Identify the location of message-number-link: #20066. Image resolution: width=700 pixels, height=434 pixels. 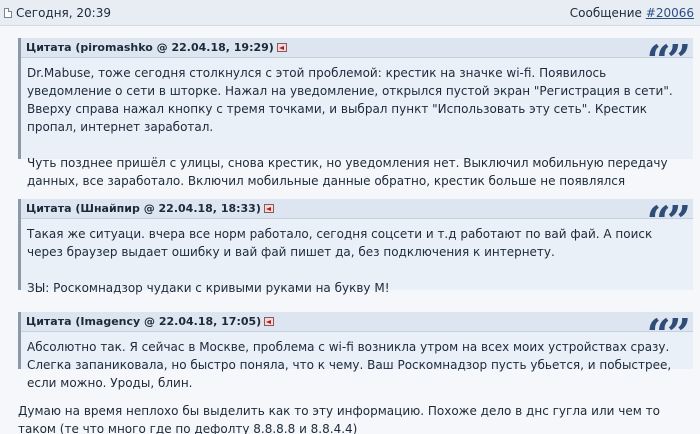
(670, 13).